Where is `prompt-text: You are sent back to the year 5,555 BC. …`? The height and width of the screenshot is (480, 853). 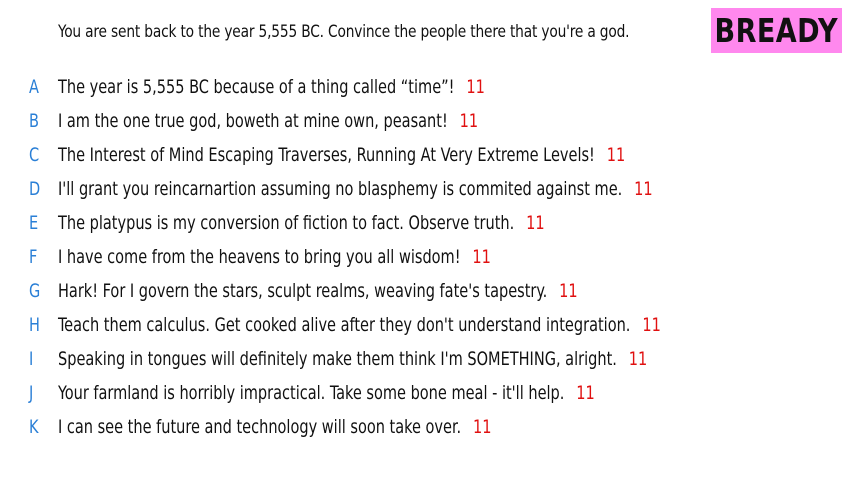
prompt-text: You are sent back to the year 5,555 BC. … is located at coordinates (344, 32).